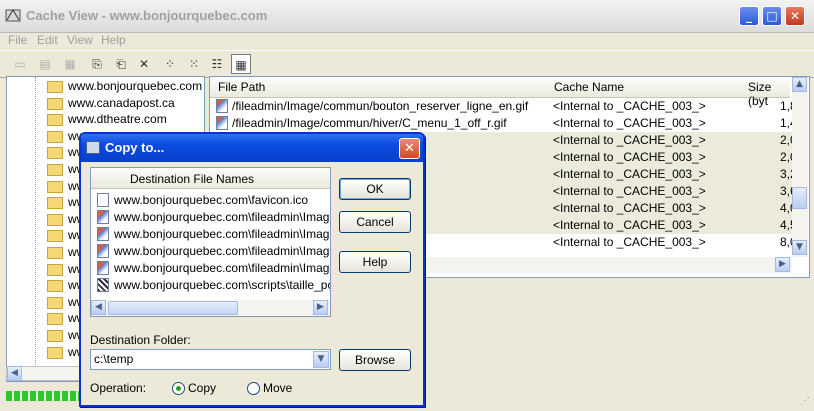 Image resolution: width=814 pixels, height=411 pixels. I want to click on delete-icon: ✕, so click(144, 64).